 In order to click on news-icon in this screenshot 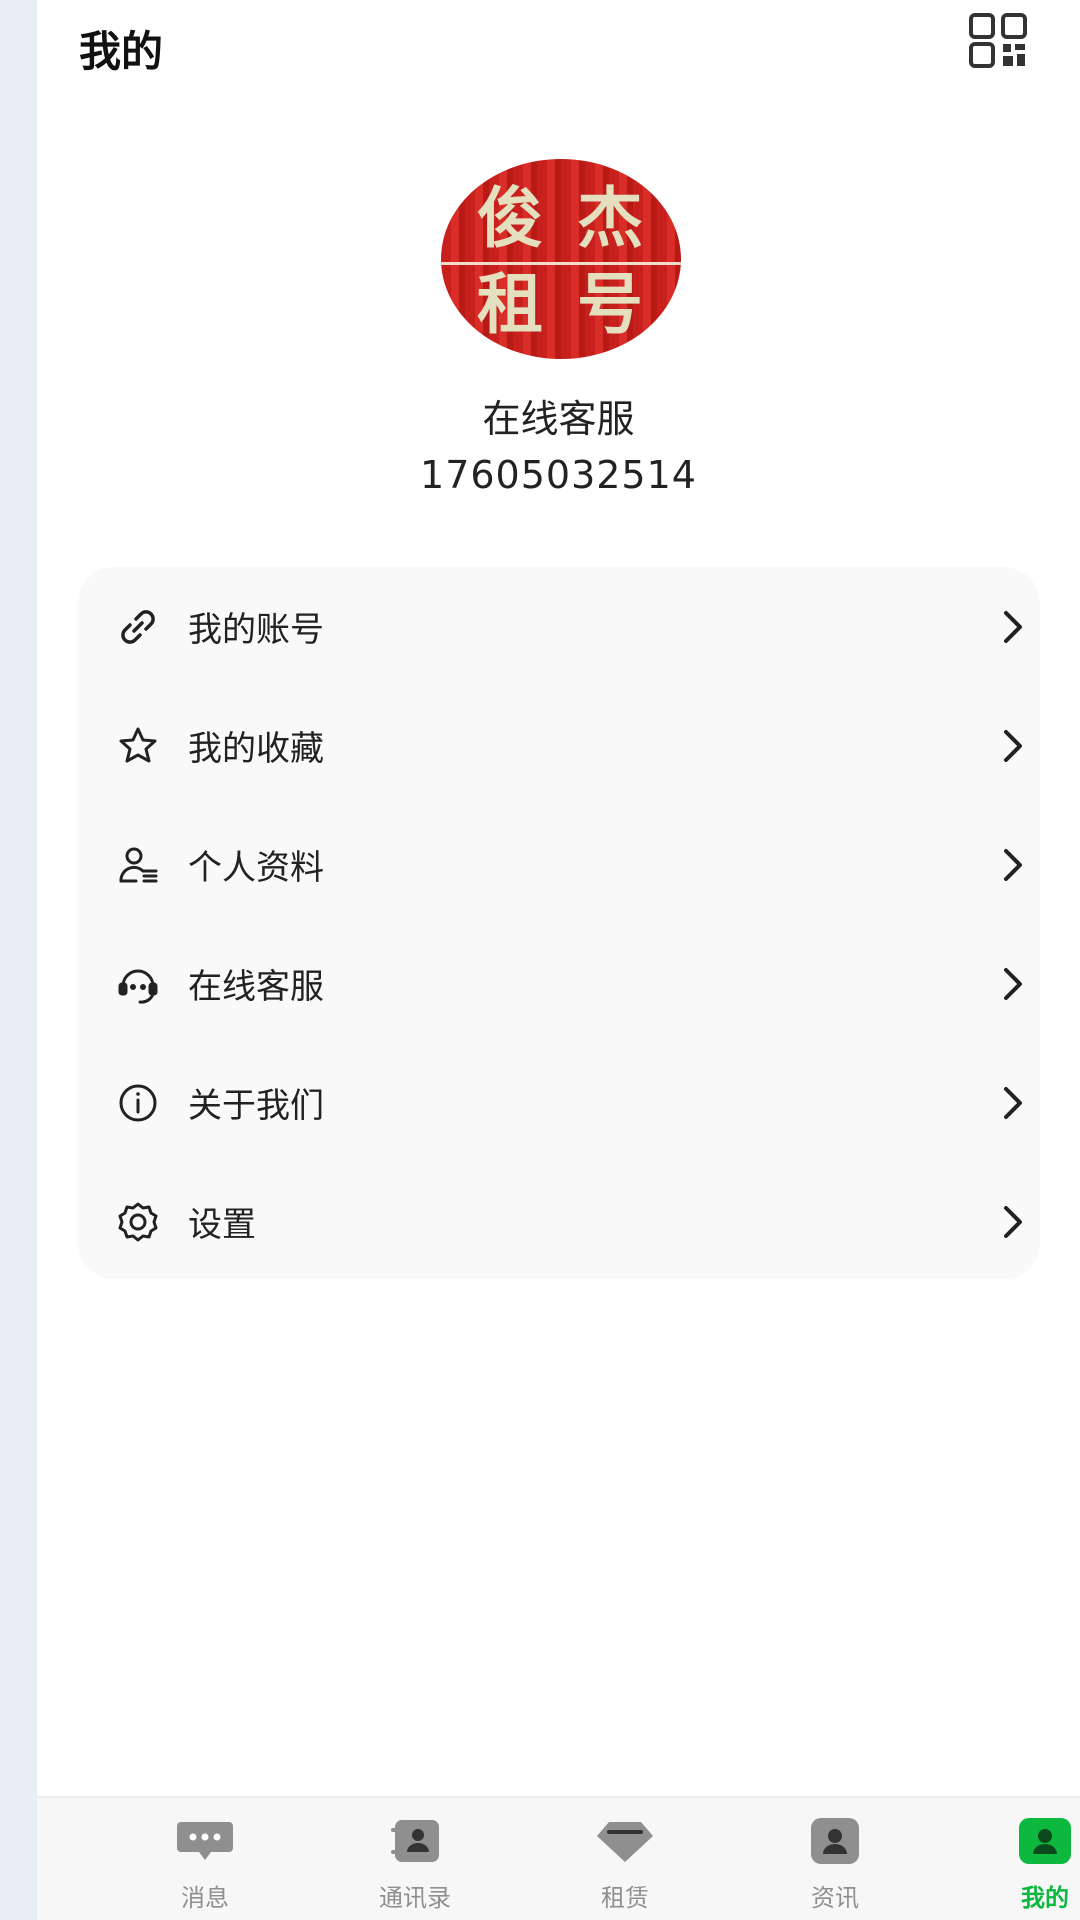, I will do `click(835, 1841)`.